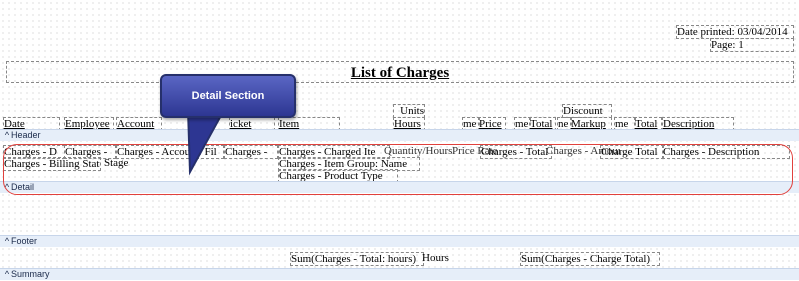 This screenshot has width=799, height=281. What do you see at coordinates (26, 135) in the screenshot?
I see `header-band-label: Header` at bounding box center [26, 135].